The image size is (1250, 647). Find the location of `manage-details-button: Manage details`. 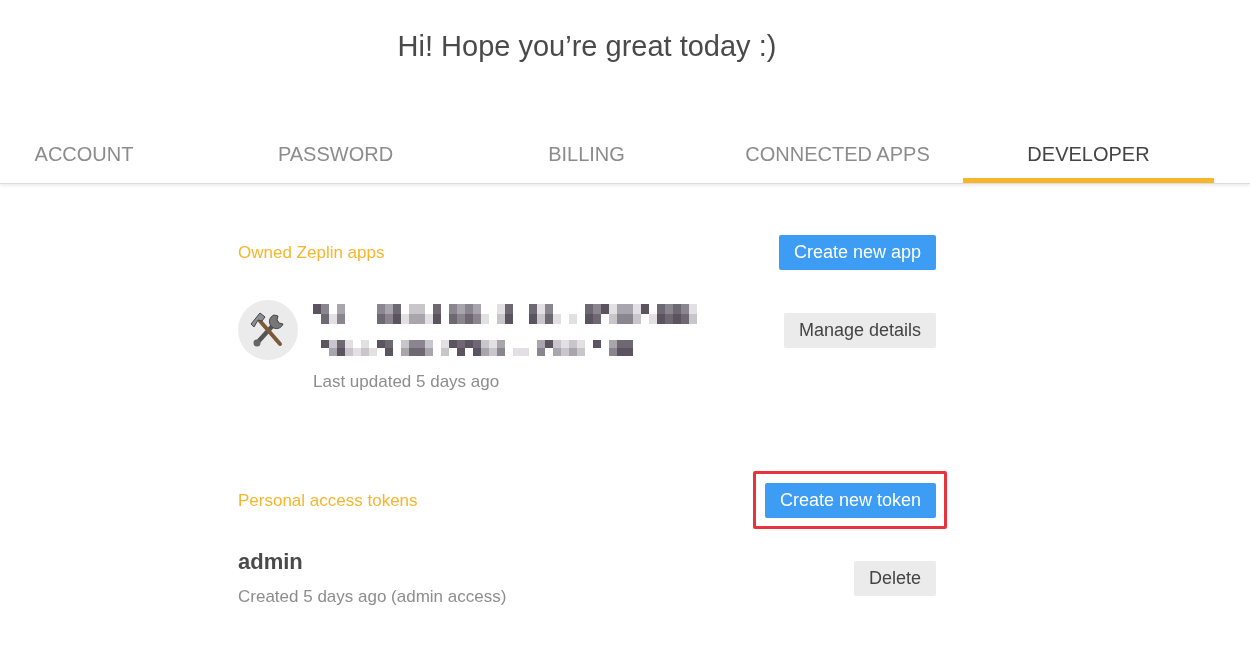

manage-details-button: Manage details is located at coordinates (859, 330).